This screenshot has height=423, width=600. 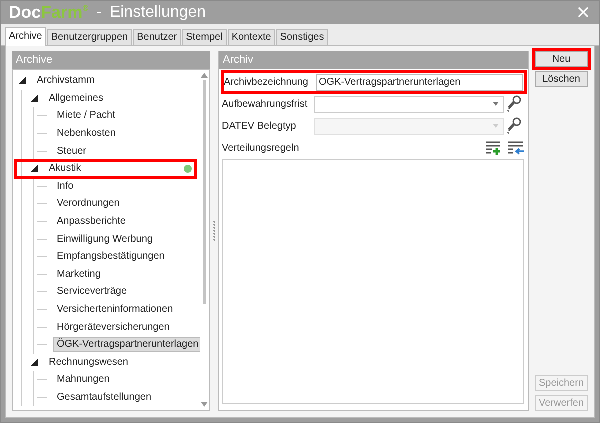 I want to click on tree-item: ÖGK-Vertragspartnerunterlagen, so click(x=126, y=344).